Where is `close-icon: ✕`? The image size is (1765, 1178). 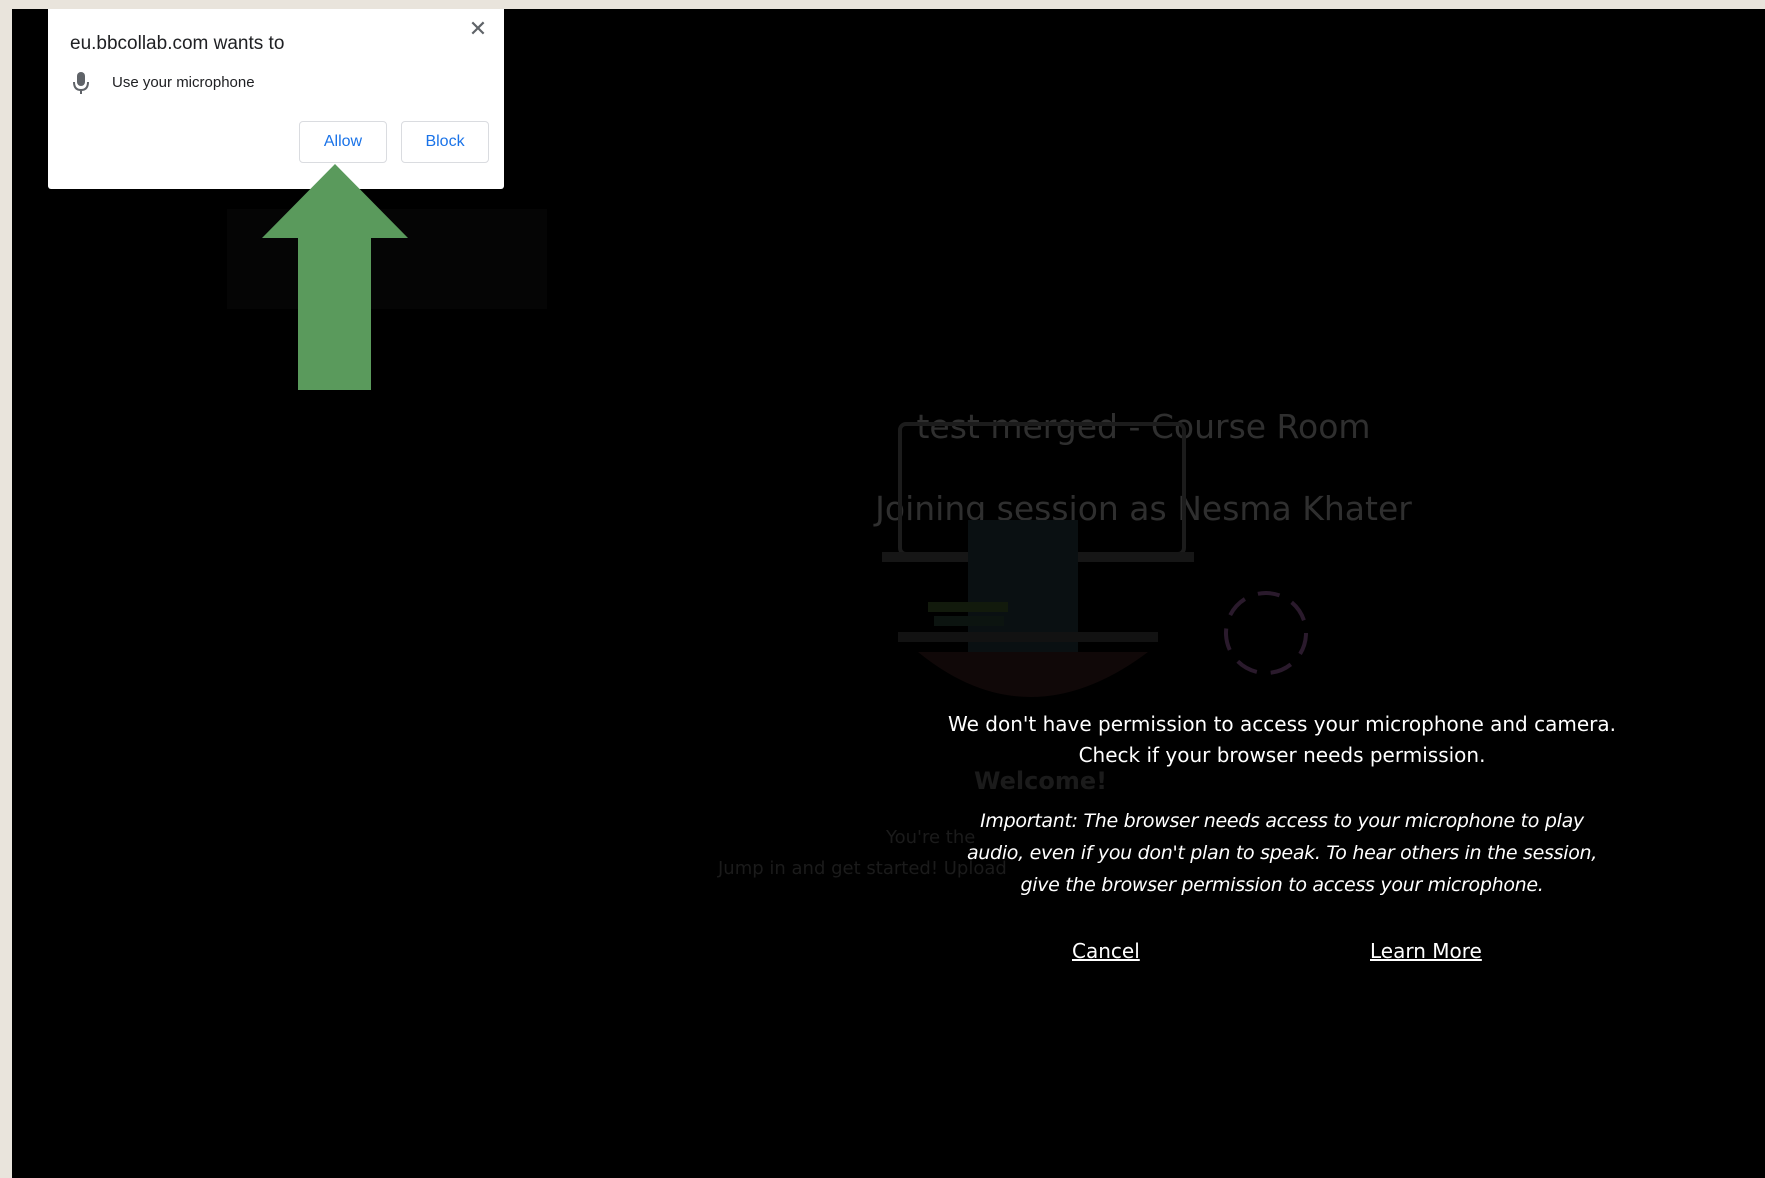
close-icon: ✕ is located at coordinates (478, 29).